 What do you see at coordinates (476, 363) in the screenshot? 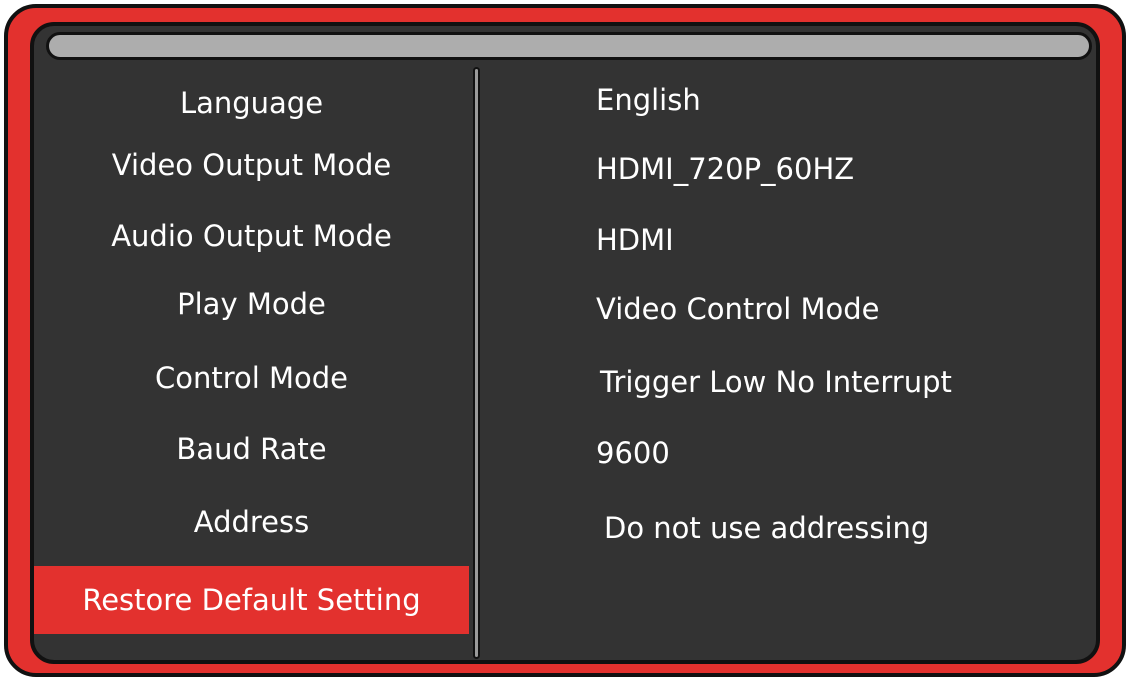
I see `column-divider` at bounding box center [476, 363].